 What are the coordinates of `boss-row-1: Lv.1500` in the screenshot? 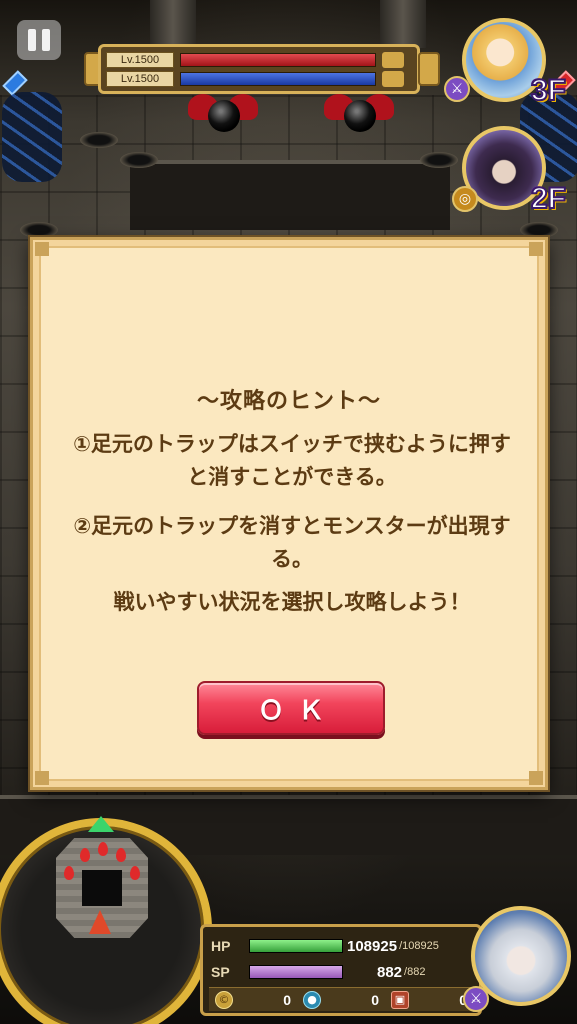 It's located at (255, 60).